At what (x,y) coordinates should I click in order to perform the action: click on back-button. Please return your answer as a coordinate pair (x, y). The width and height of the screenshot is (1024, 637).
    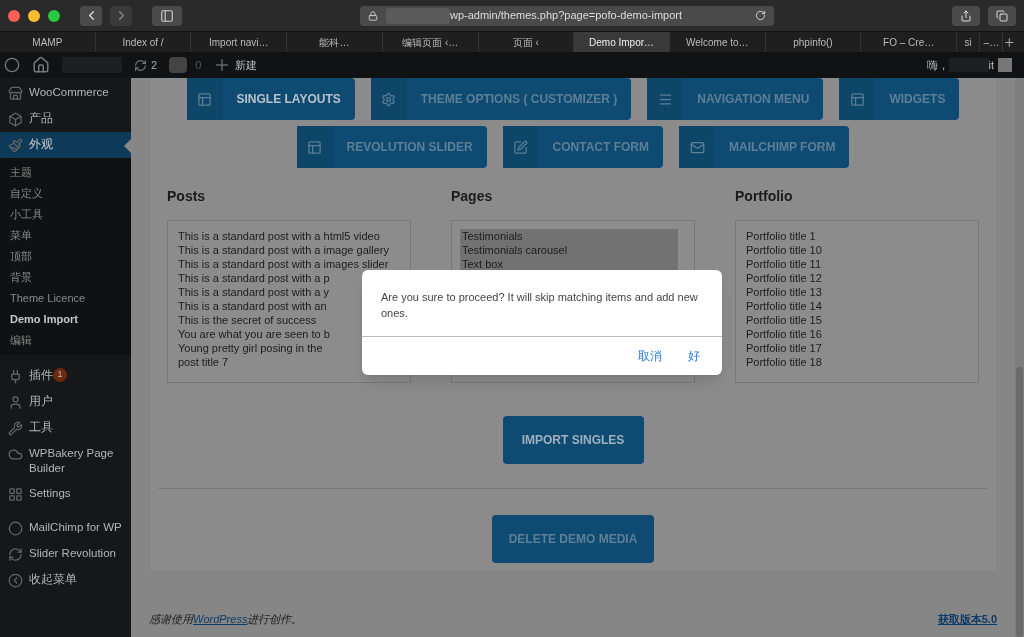
    Looking at the image, I should click on (91, 15).